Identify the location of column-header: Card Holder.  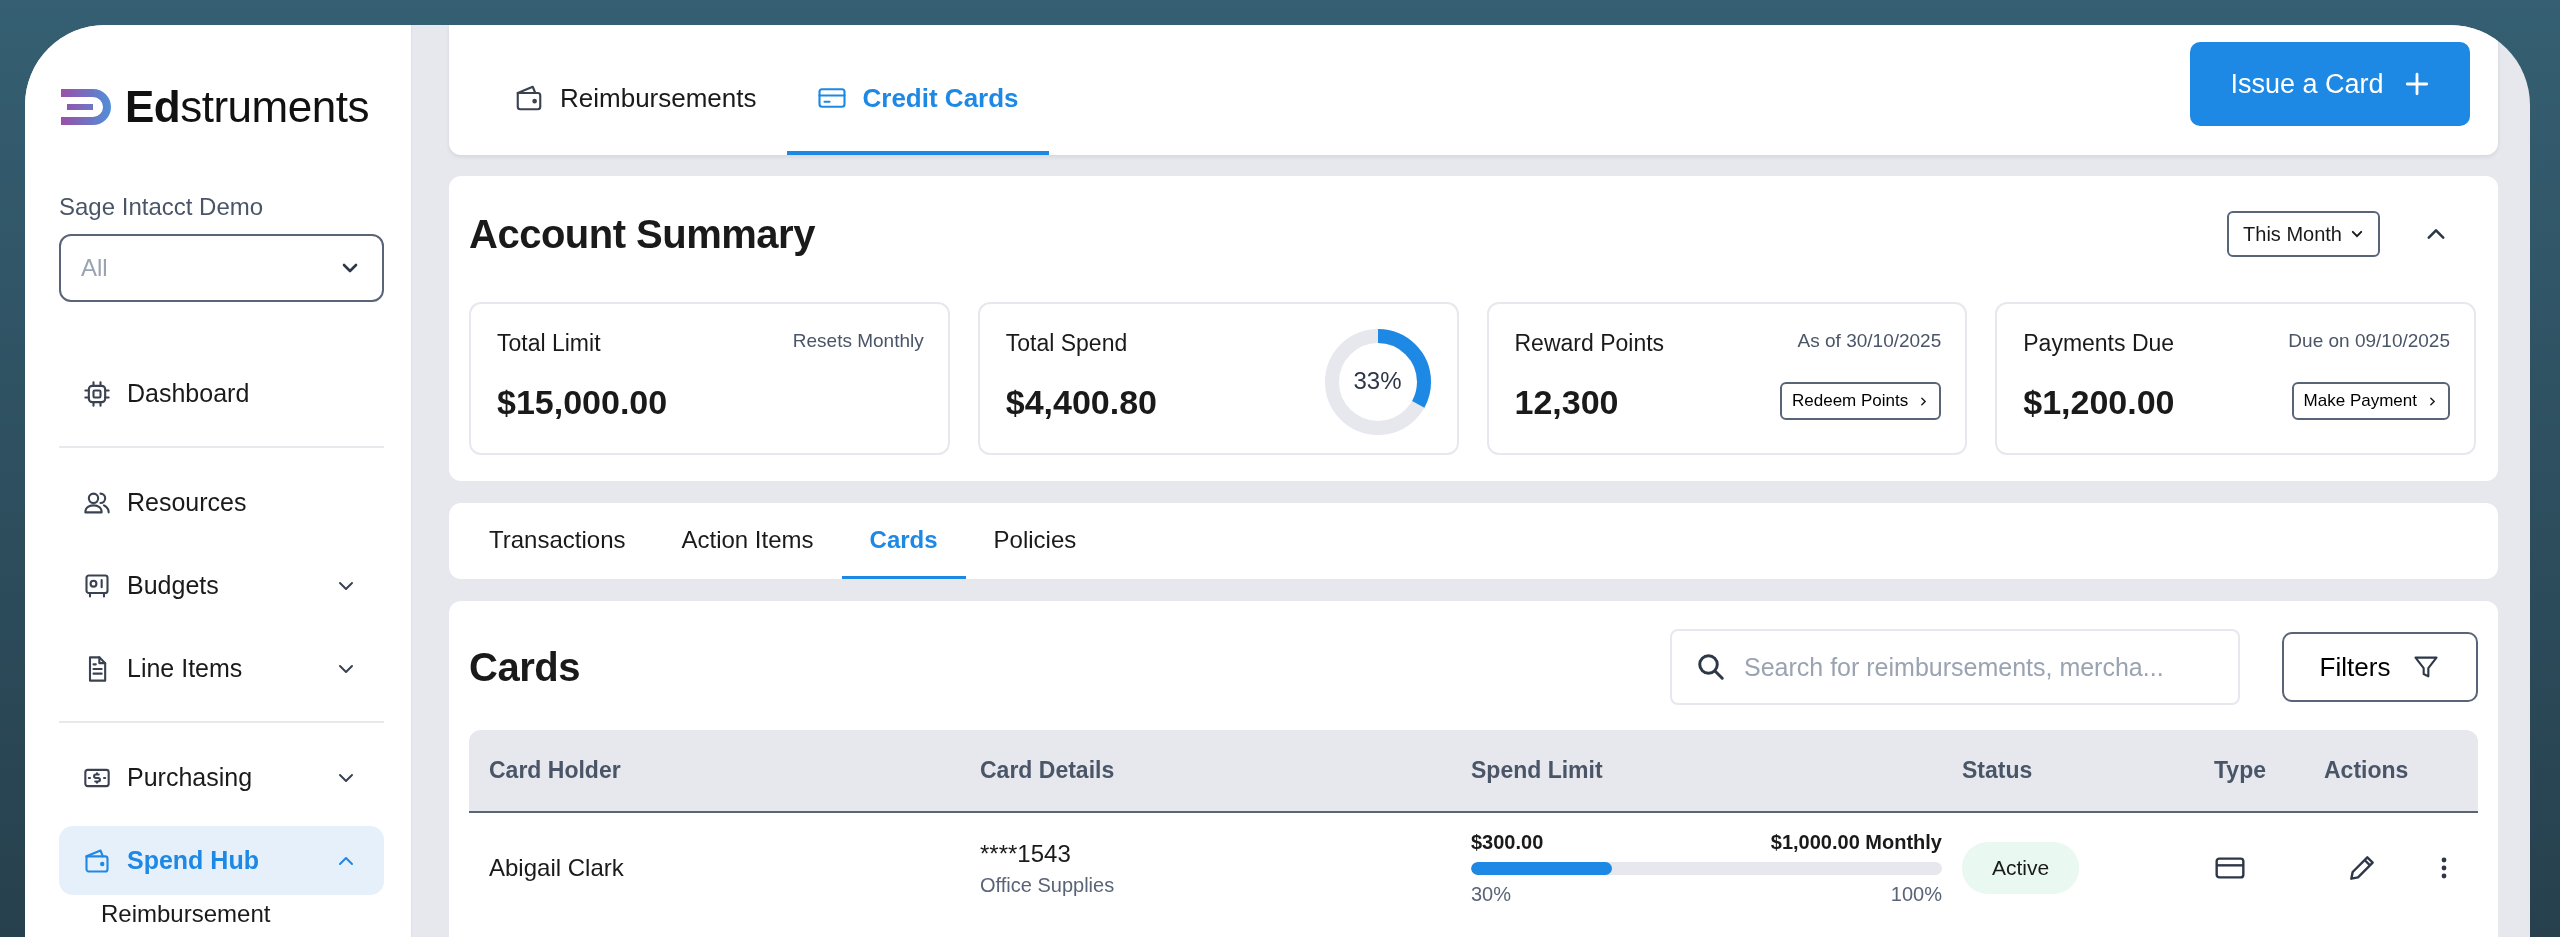
(555, 770).